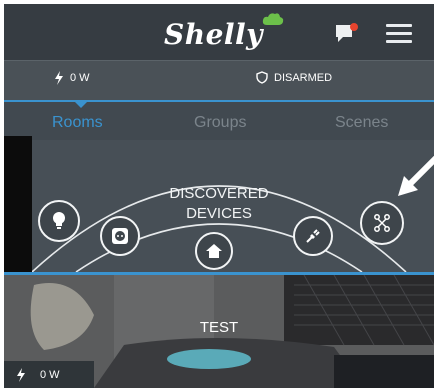 The height and width of the screenshot is (392, 438). What do you see at coordinates (262, 77) in the screenshot?
I see `shield-icon` at bounding box center [262, 77].